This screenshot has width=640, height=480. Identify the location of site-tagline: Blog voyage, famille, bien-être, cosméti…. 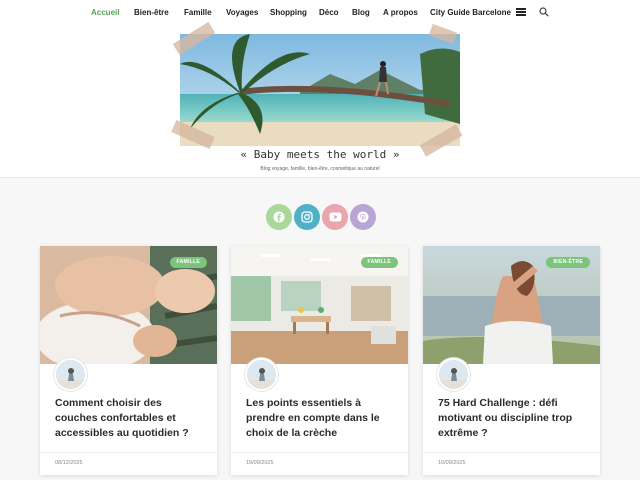
(320, 169).